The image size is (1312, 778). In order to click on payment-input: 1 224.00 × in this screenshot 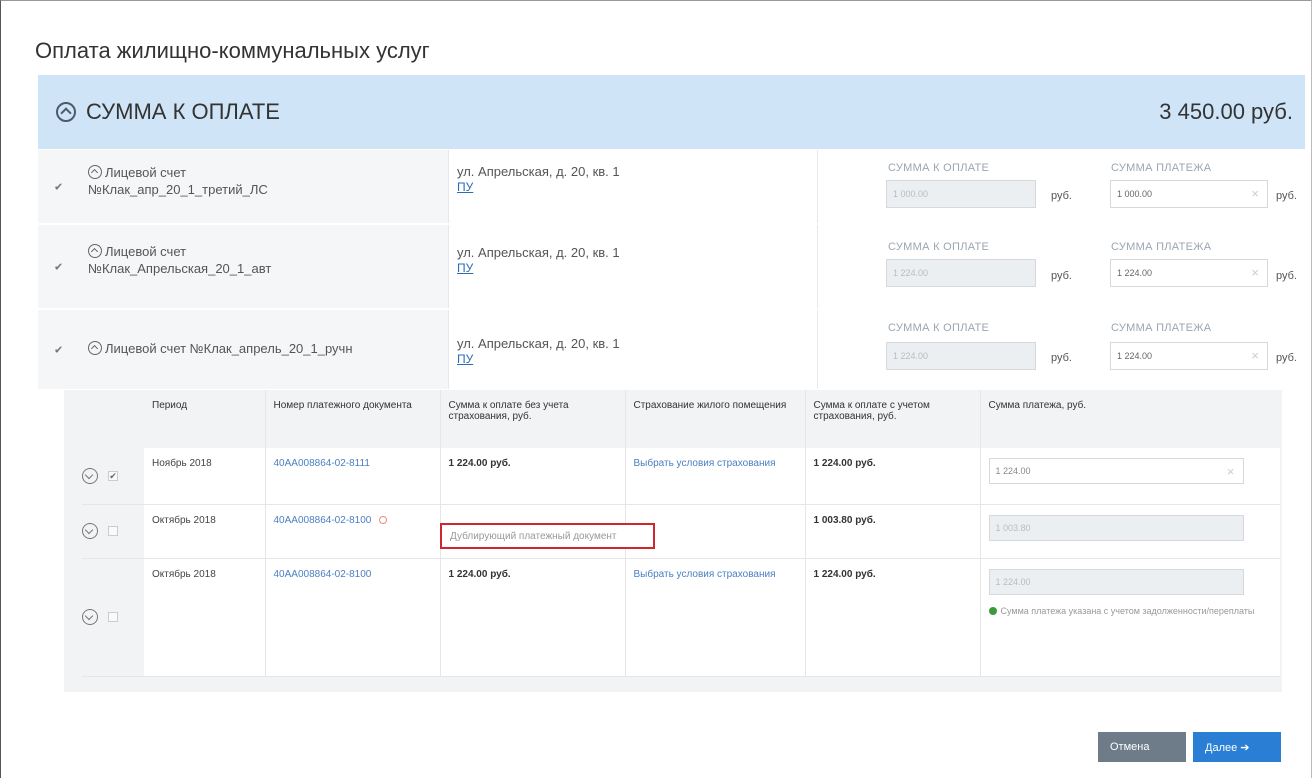, I will do `click(1116, 471)`.